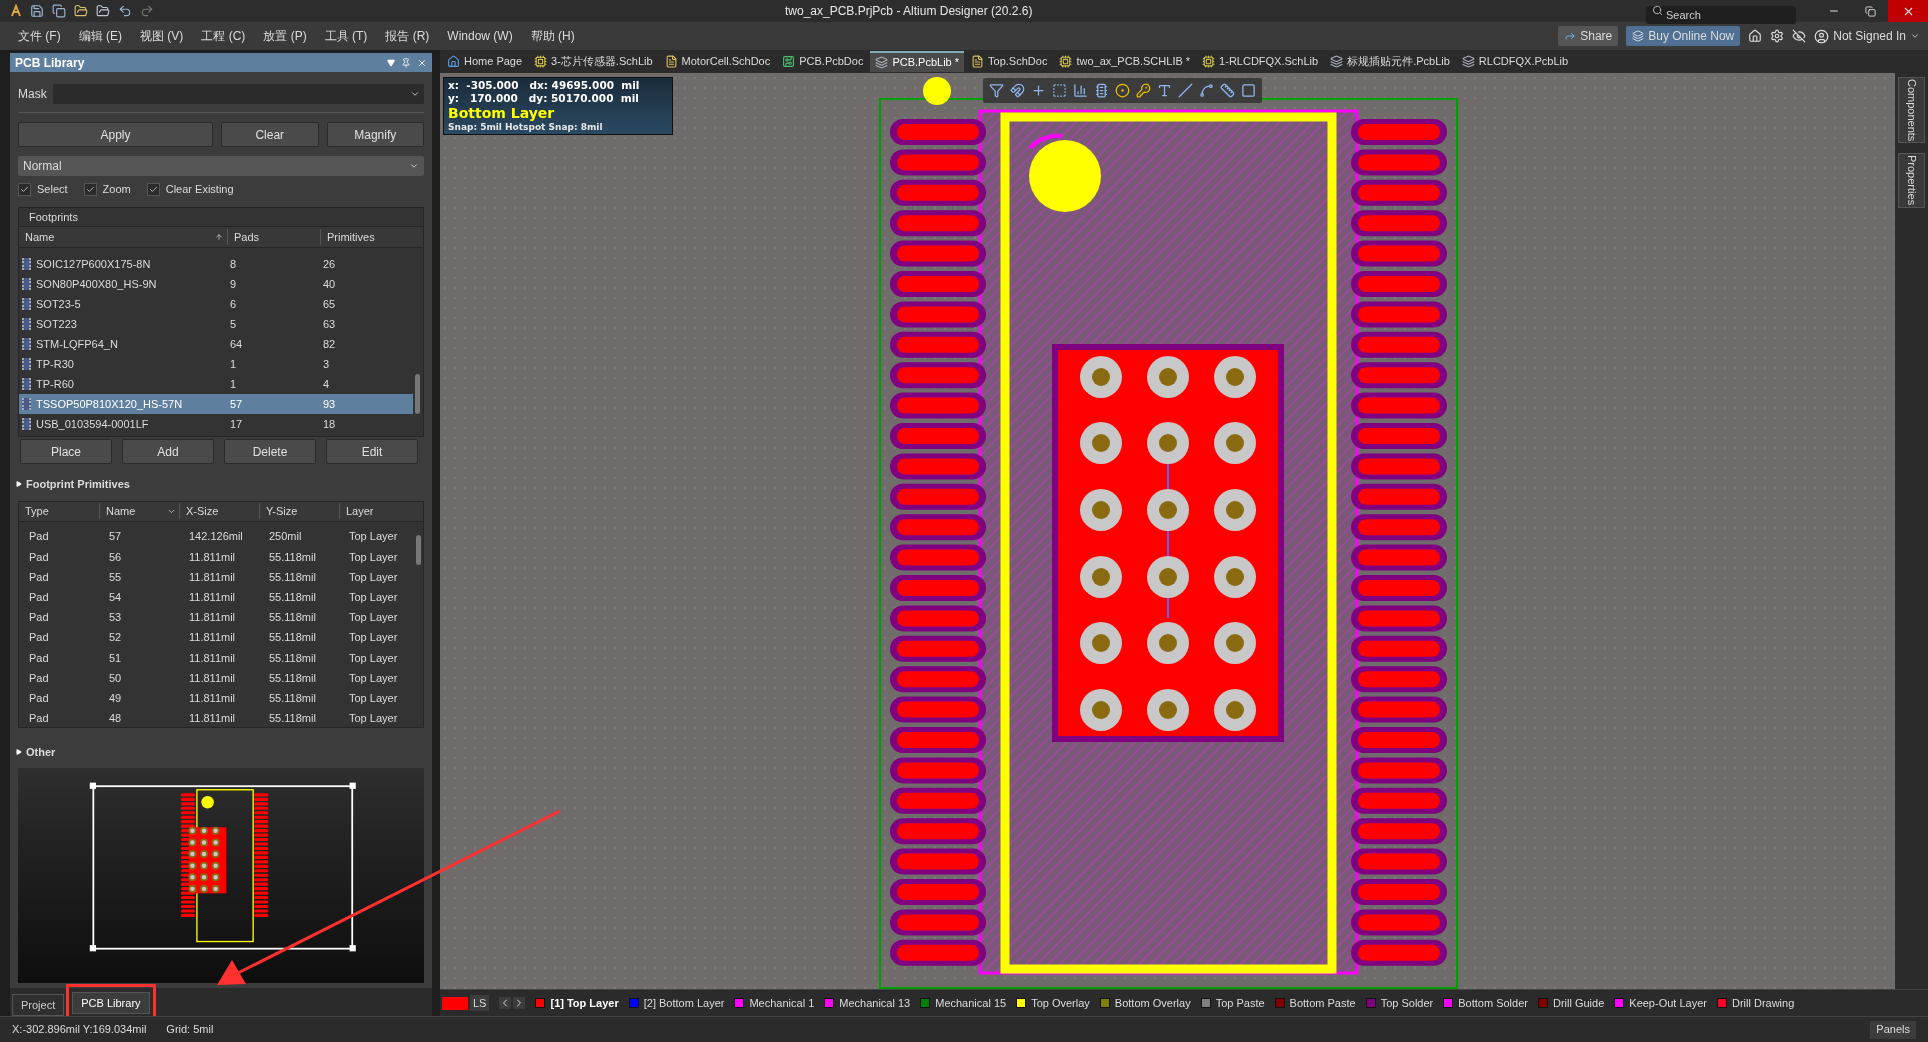 The height and width of the screenshot is (1042, 1928). What do you see at coordinates (162, 36) in the screenshot?
I see `menu-item: 视图 (V)` at bounding box center [162, 36].